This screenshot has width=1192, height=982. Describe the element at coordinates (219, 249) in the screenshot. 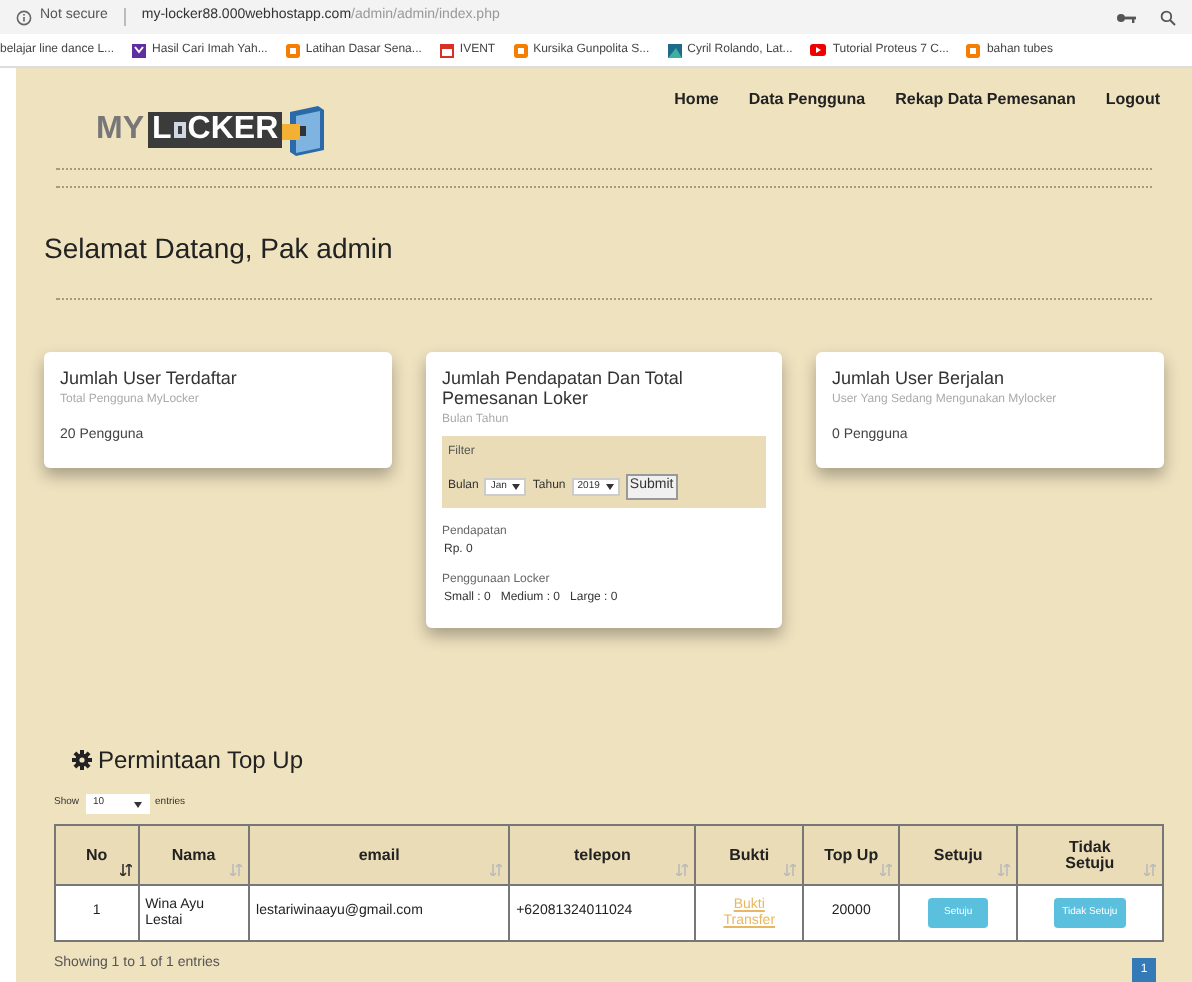

I see `welcome-heading: Selamat Datang, Pak admin` at that location.